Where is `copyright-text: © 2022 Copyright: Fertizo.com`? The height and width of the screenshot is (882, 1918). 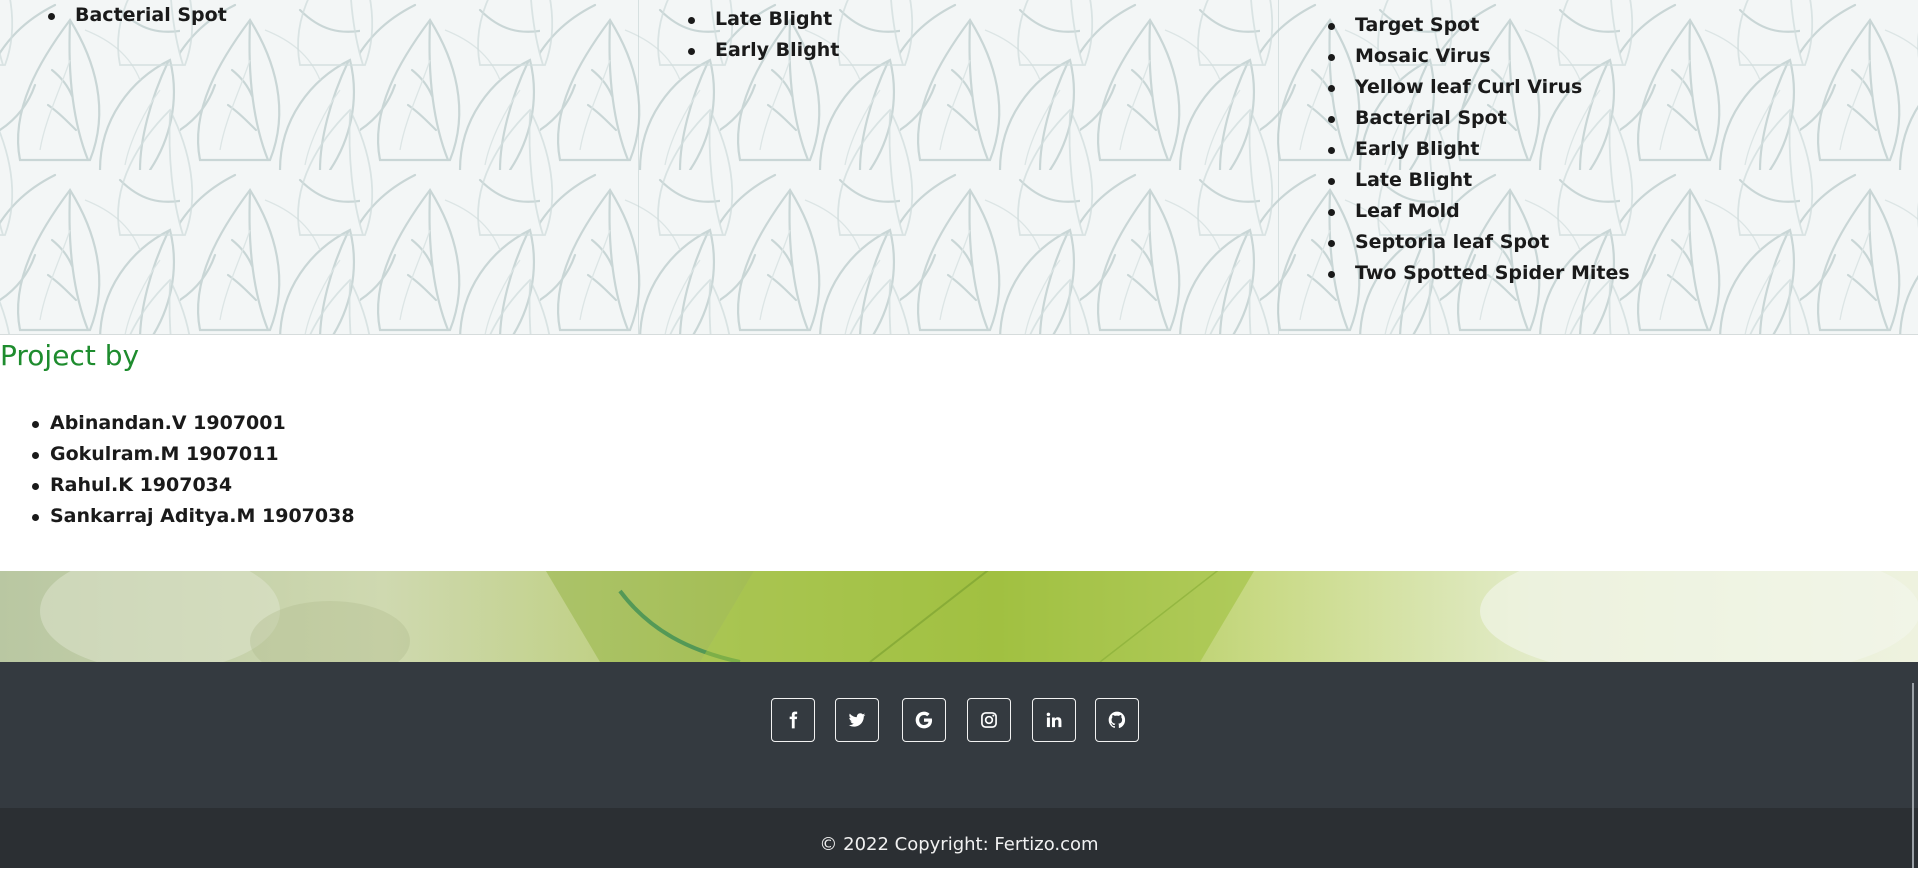
copyright-text: © 2022 Copyright: Fertizo.com is located at coordinates (959, 844).